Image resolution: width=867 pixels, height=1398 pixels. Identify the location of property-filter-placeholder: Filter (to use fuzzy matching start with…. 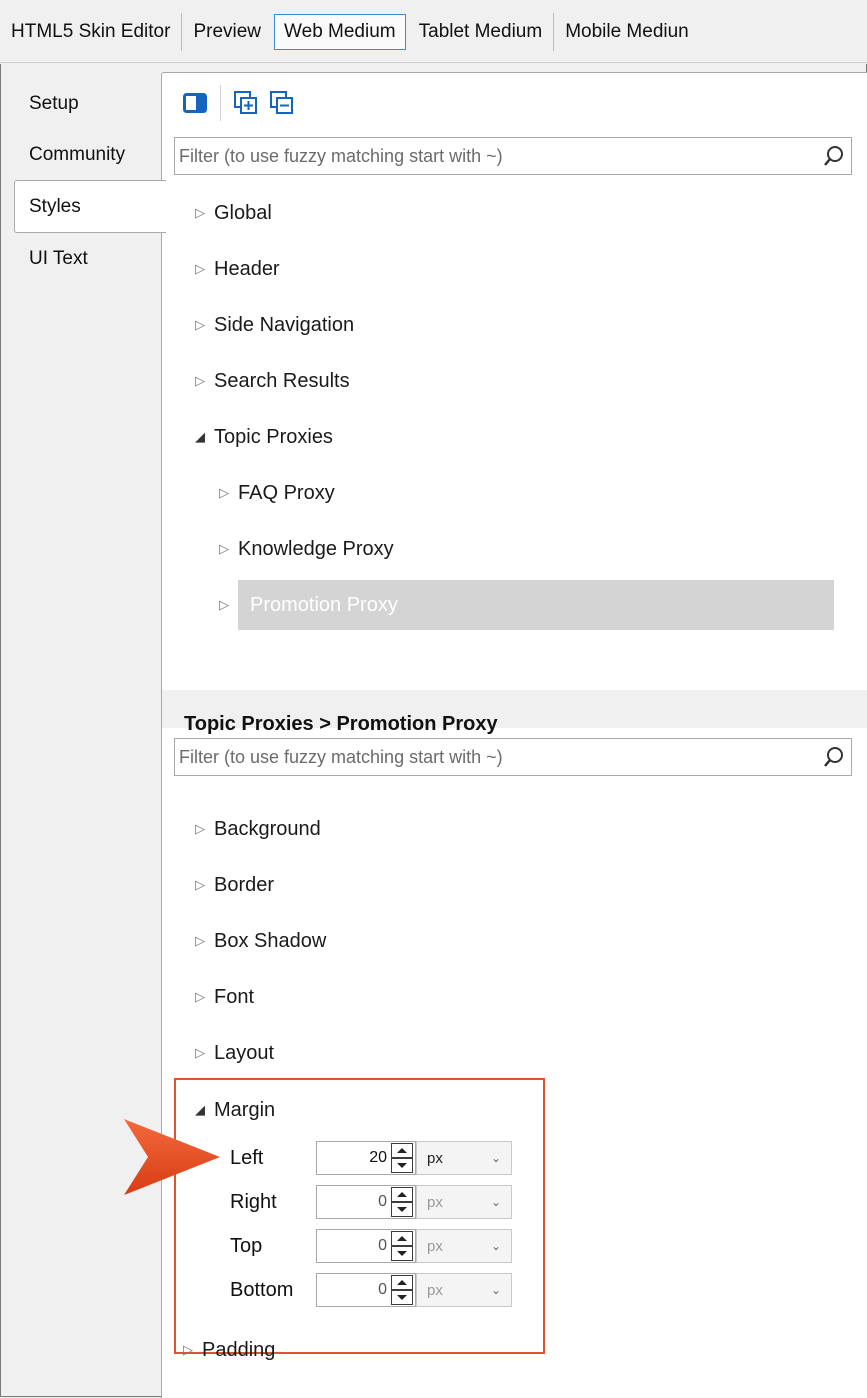
(341, 756).